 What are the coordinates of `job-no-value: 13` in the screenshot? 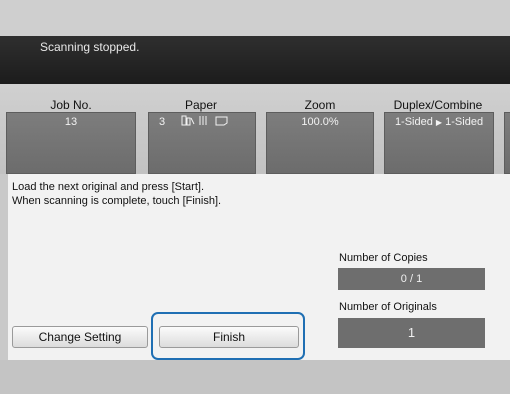 It's located at (71, 122).